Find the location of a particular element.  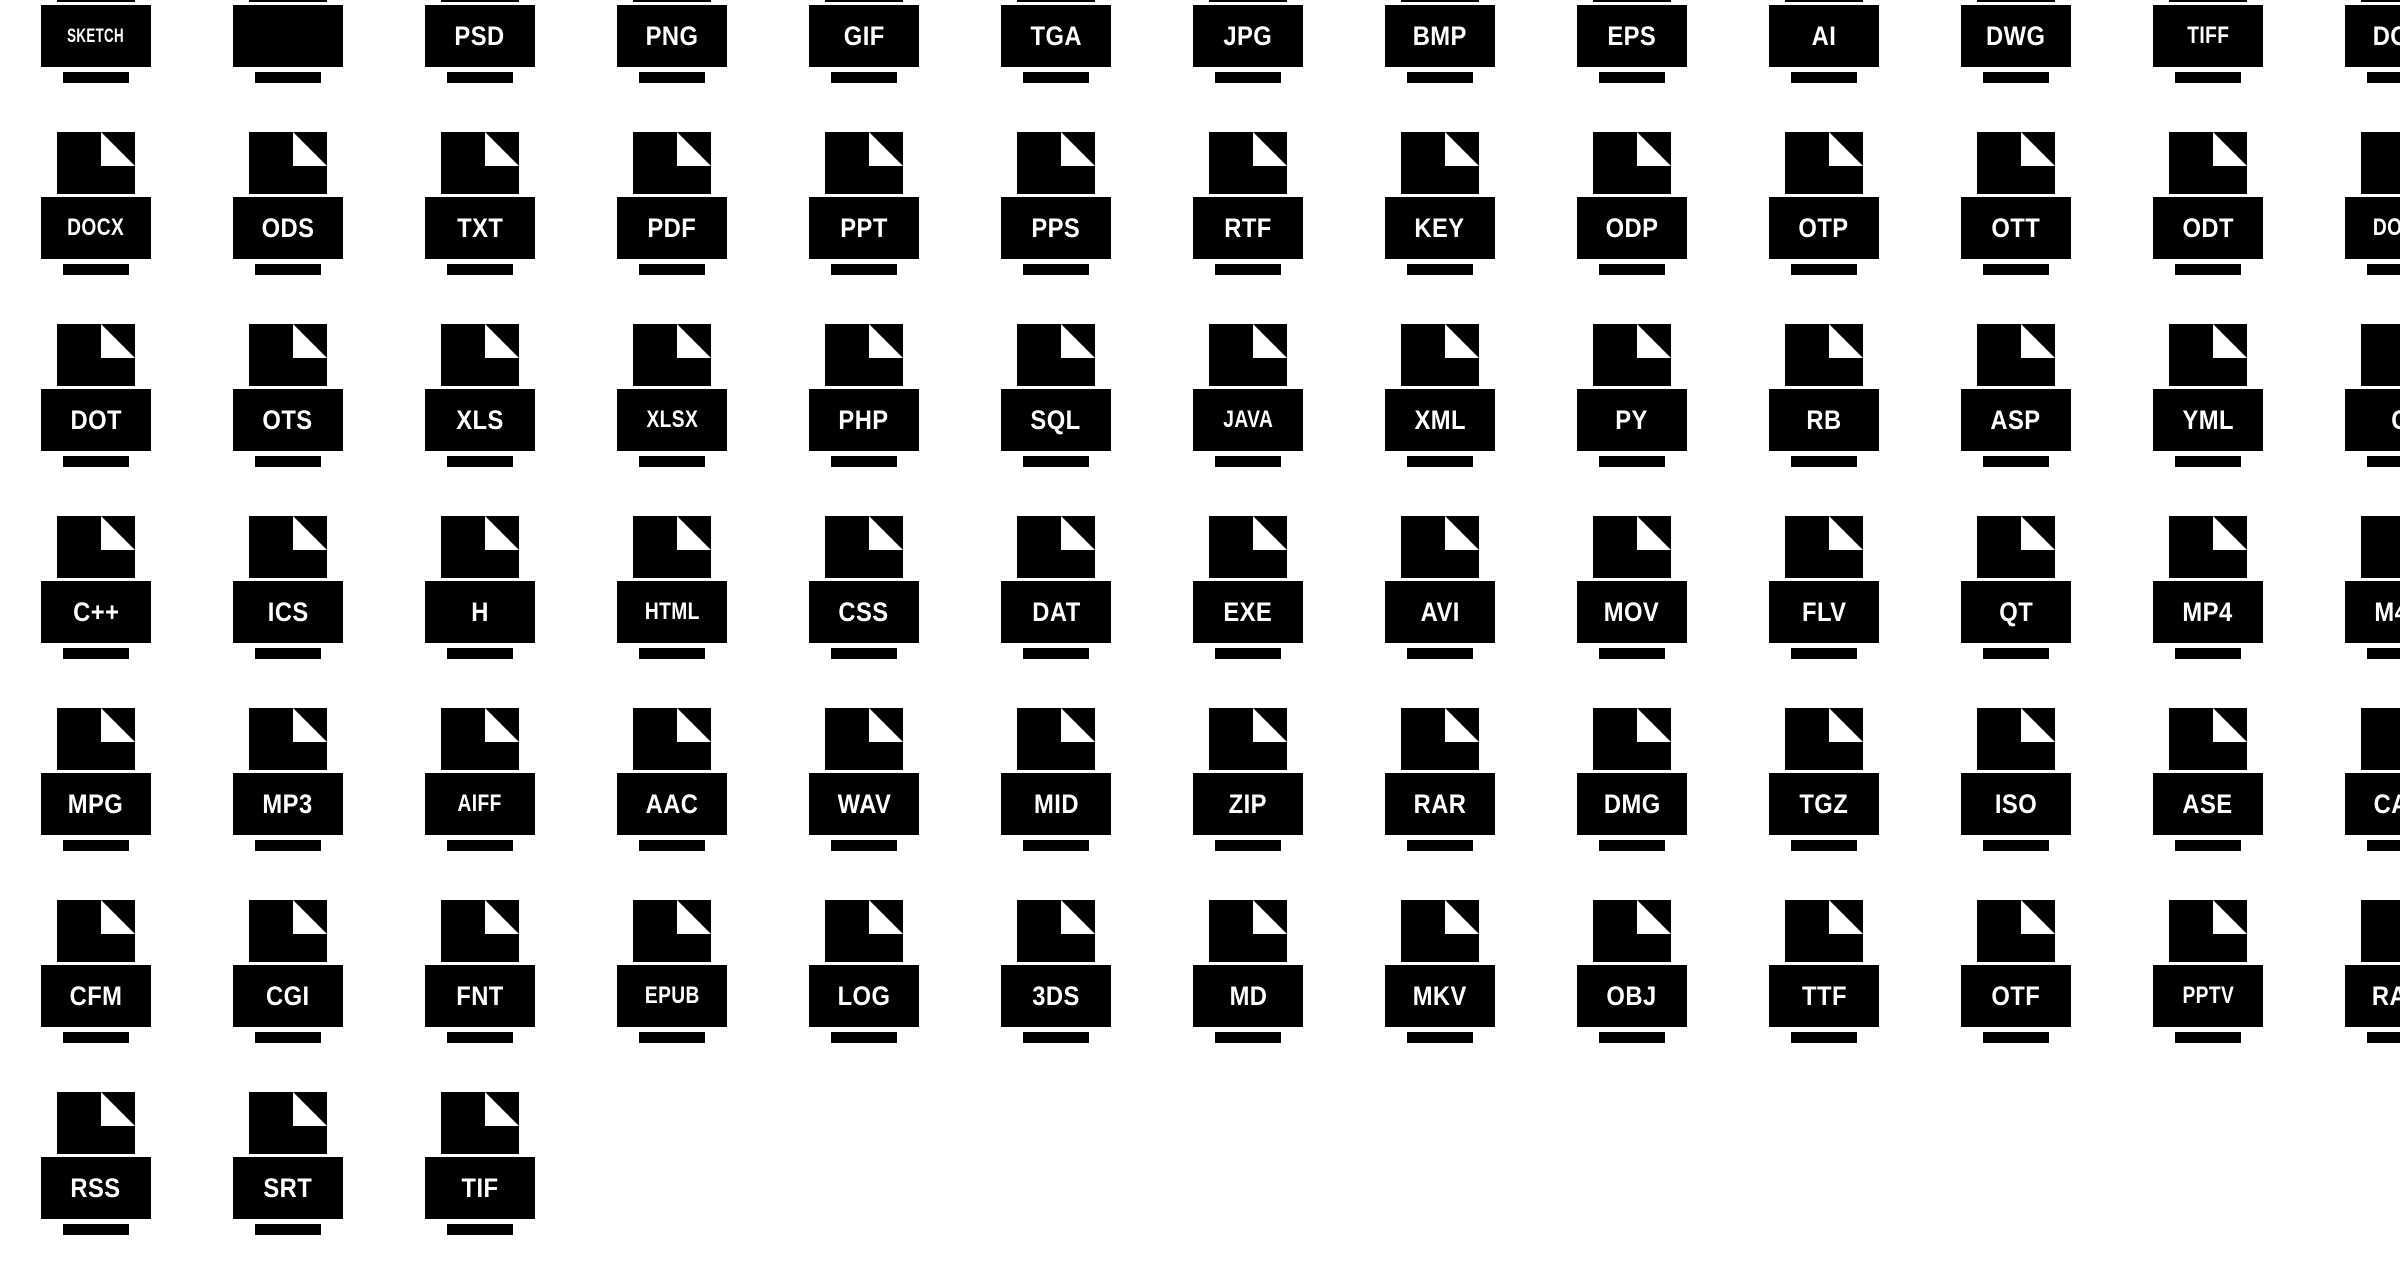

file-icon-dwg: DWG is located at coordinates (2016, 61).